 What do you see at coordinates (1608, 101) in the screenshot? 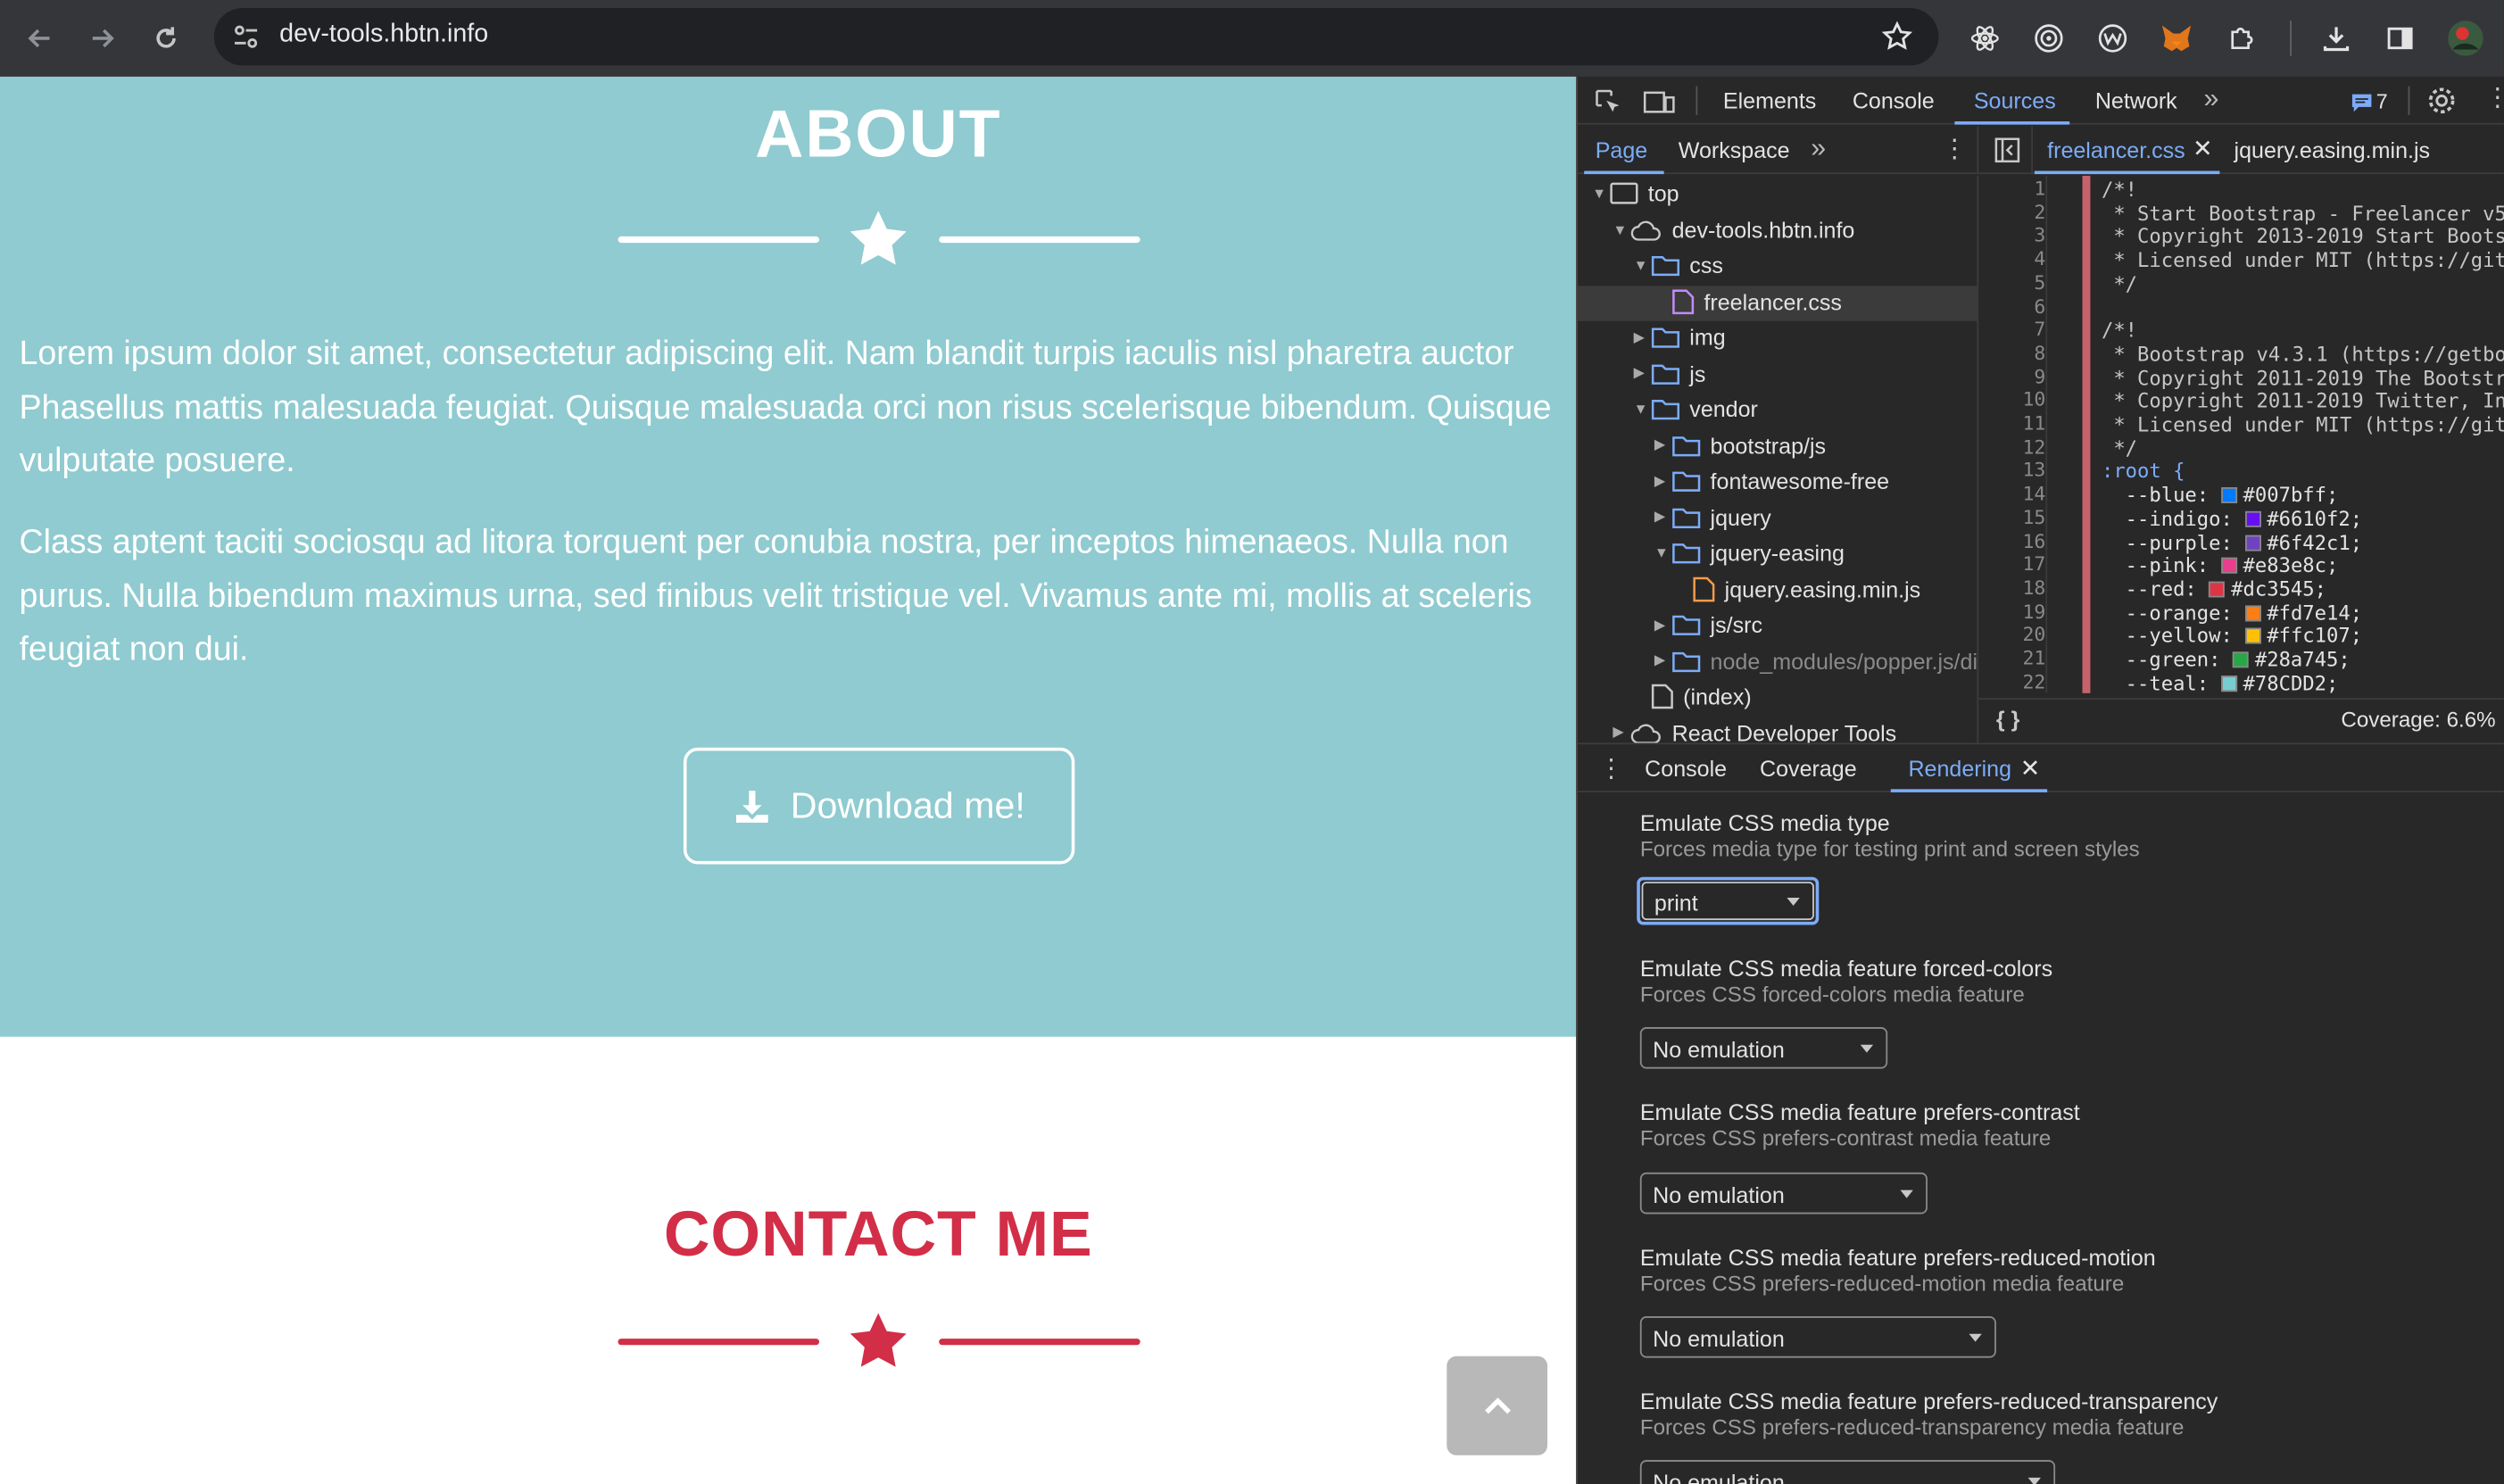
I see `inspect-element-icon` at bounding box center [1608, 101].